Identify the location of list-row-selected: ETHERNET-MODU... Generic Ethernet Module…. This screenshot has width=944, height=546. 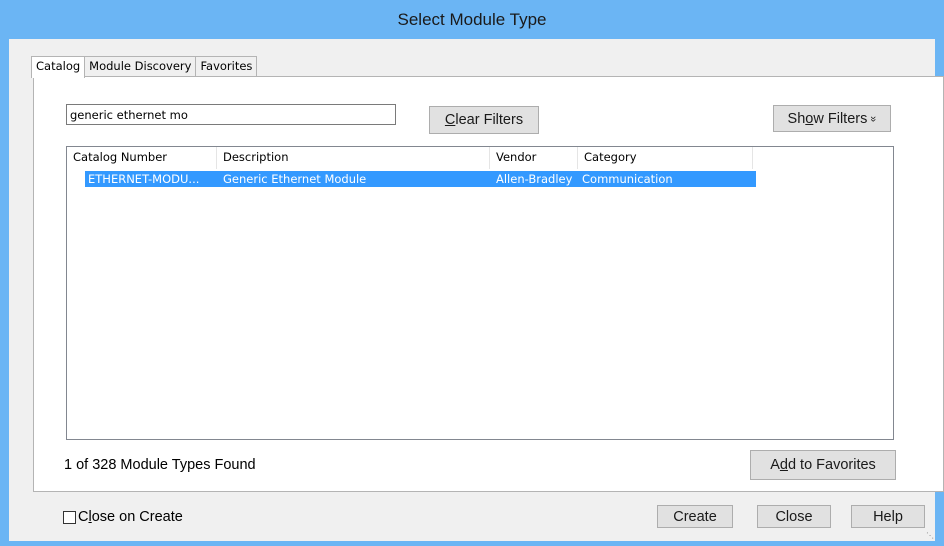
(420, 179).